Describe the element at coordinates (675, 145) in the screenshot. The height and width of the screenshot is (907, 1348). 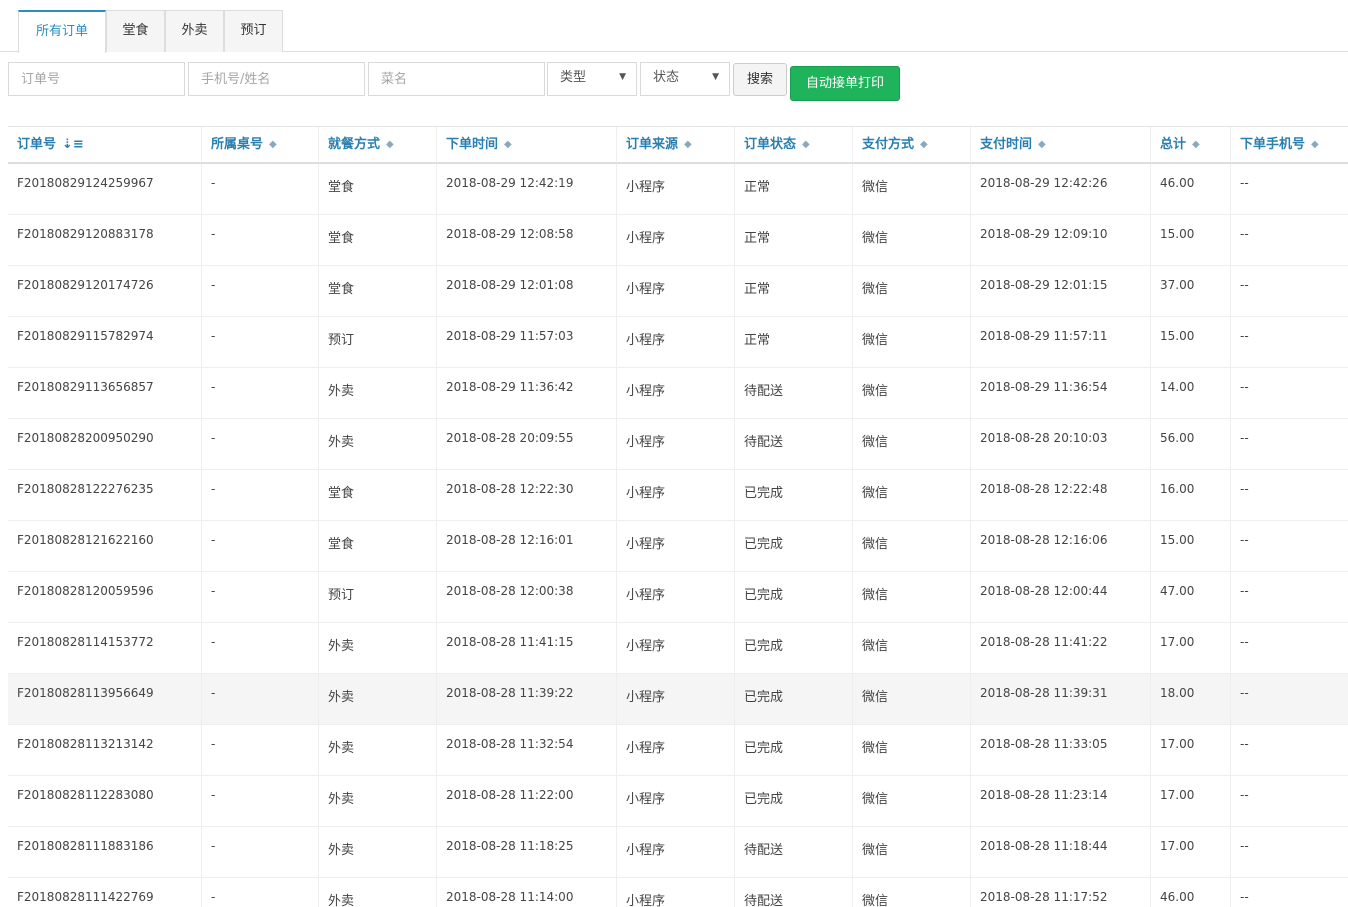
I see `column-header-order-source: 订单来源 ◆` at that location.